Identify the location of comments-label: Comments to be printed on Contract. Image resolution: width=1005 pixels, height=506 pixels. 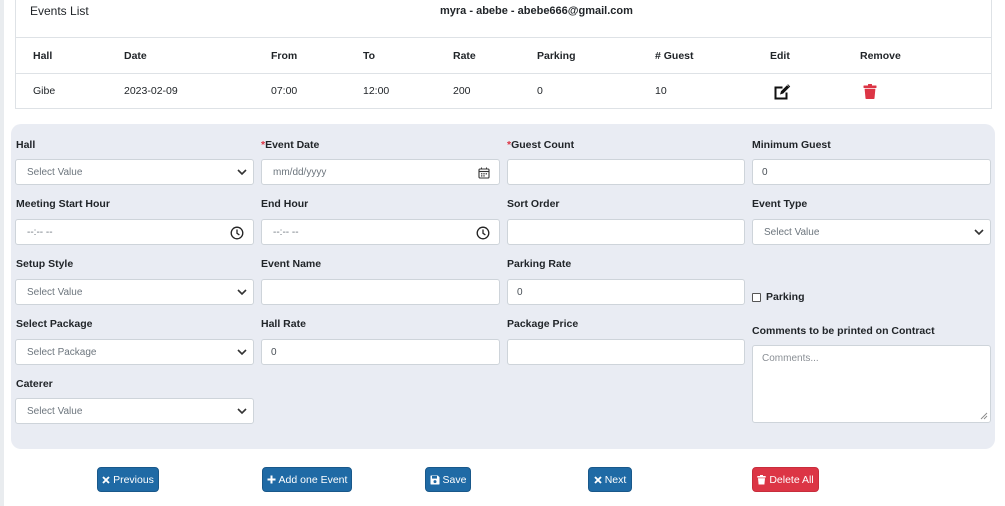
(843, 331).